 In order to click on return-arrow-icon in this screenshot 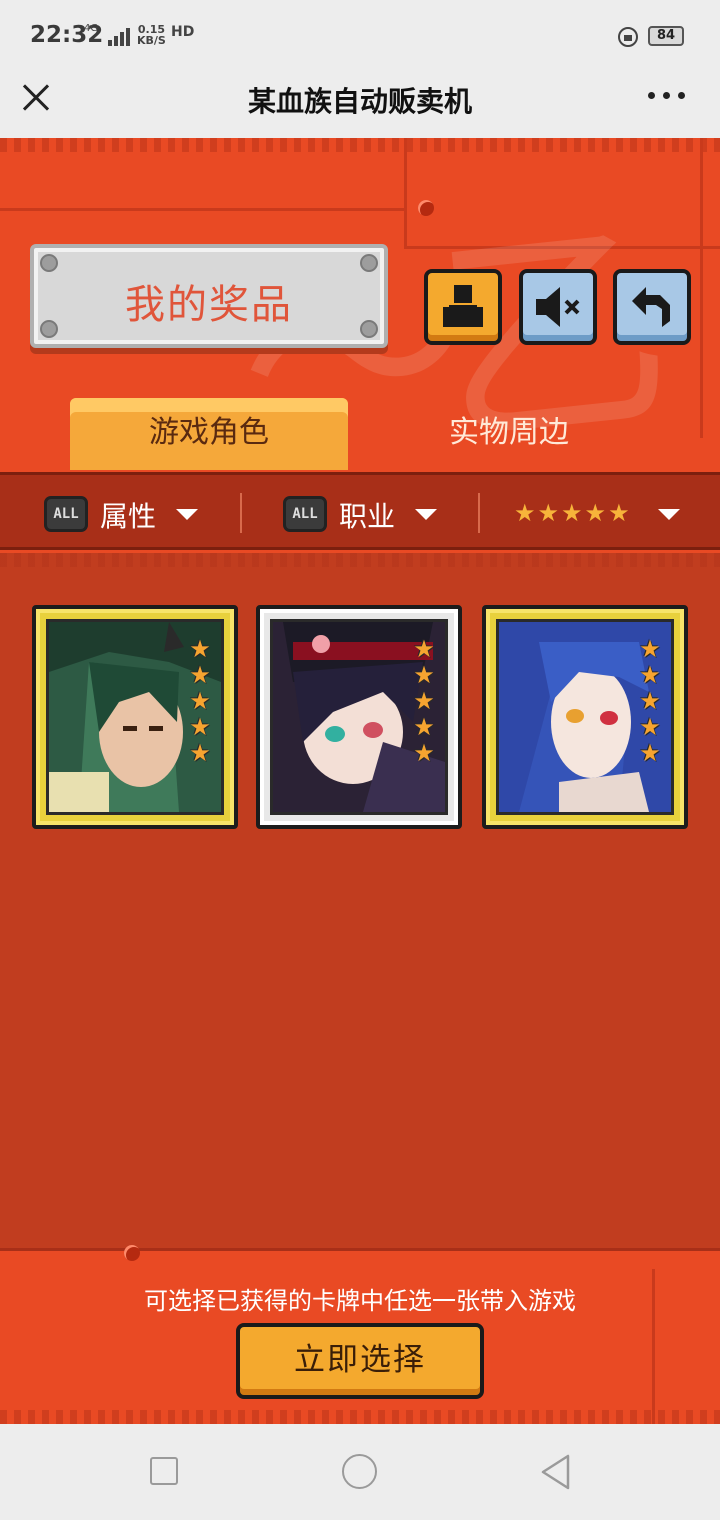, I will do `click(651, 307)`.